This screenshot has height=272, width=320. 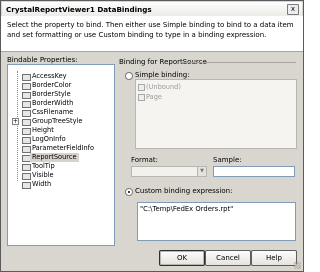 What do you see at coordinates (129, 192) in the screenshot?
I see `custom-binding-radio` at bounding box center [129, 192].